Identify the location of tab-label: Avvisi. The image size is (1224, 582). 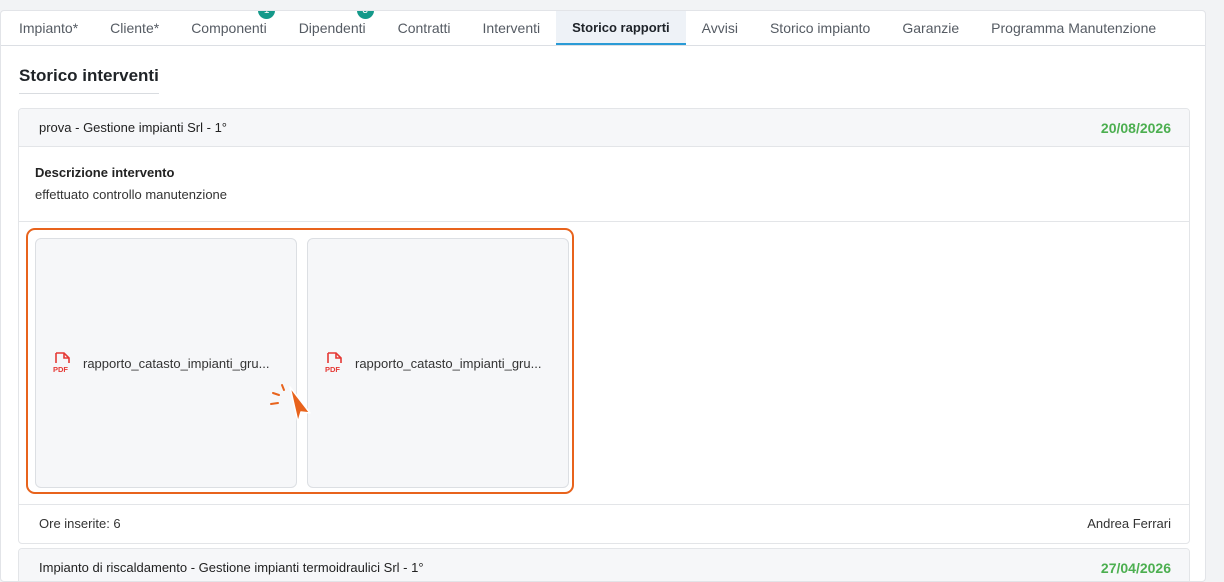
(719, 28).